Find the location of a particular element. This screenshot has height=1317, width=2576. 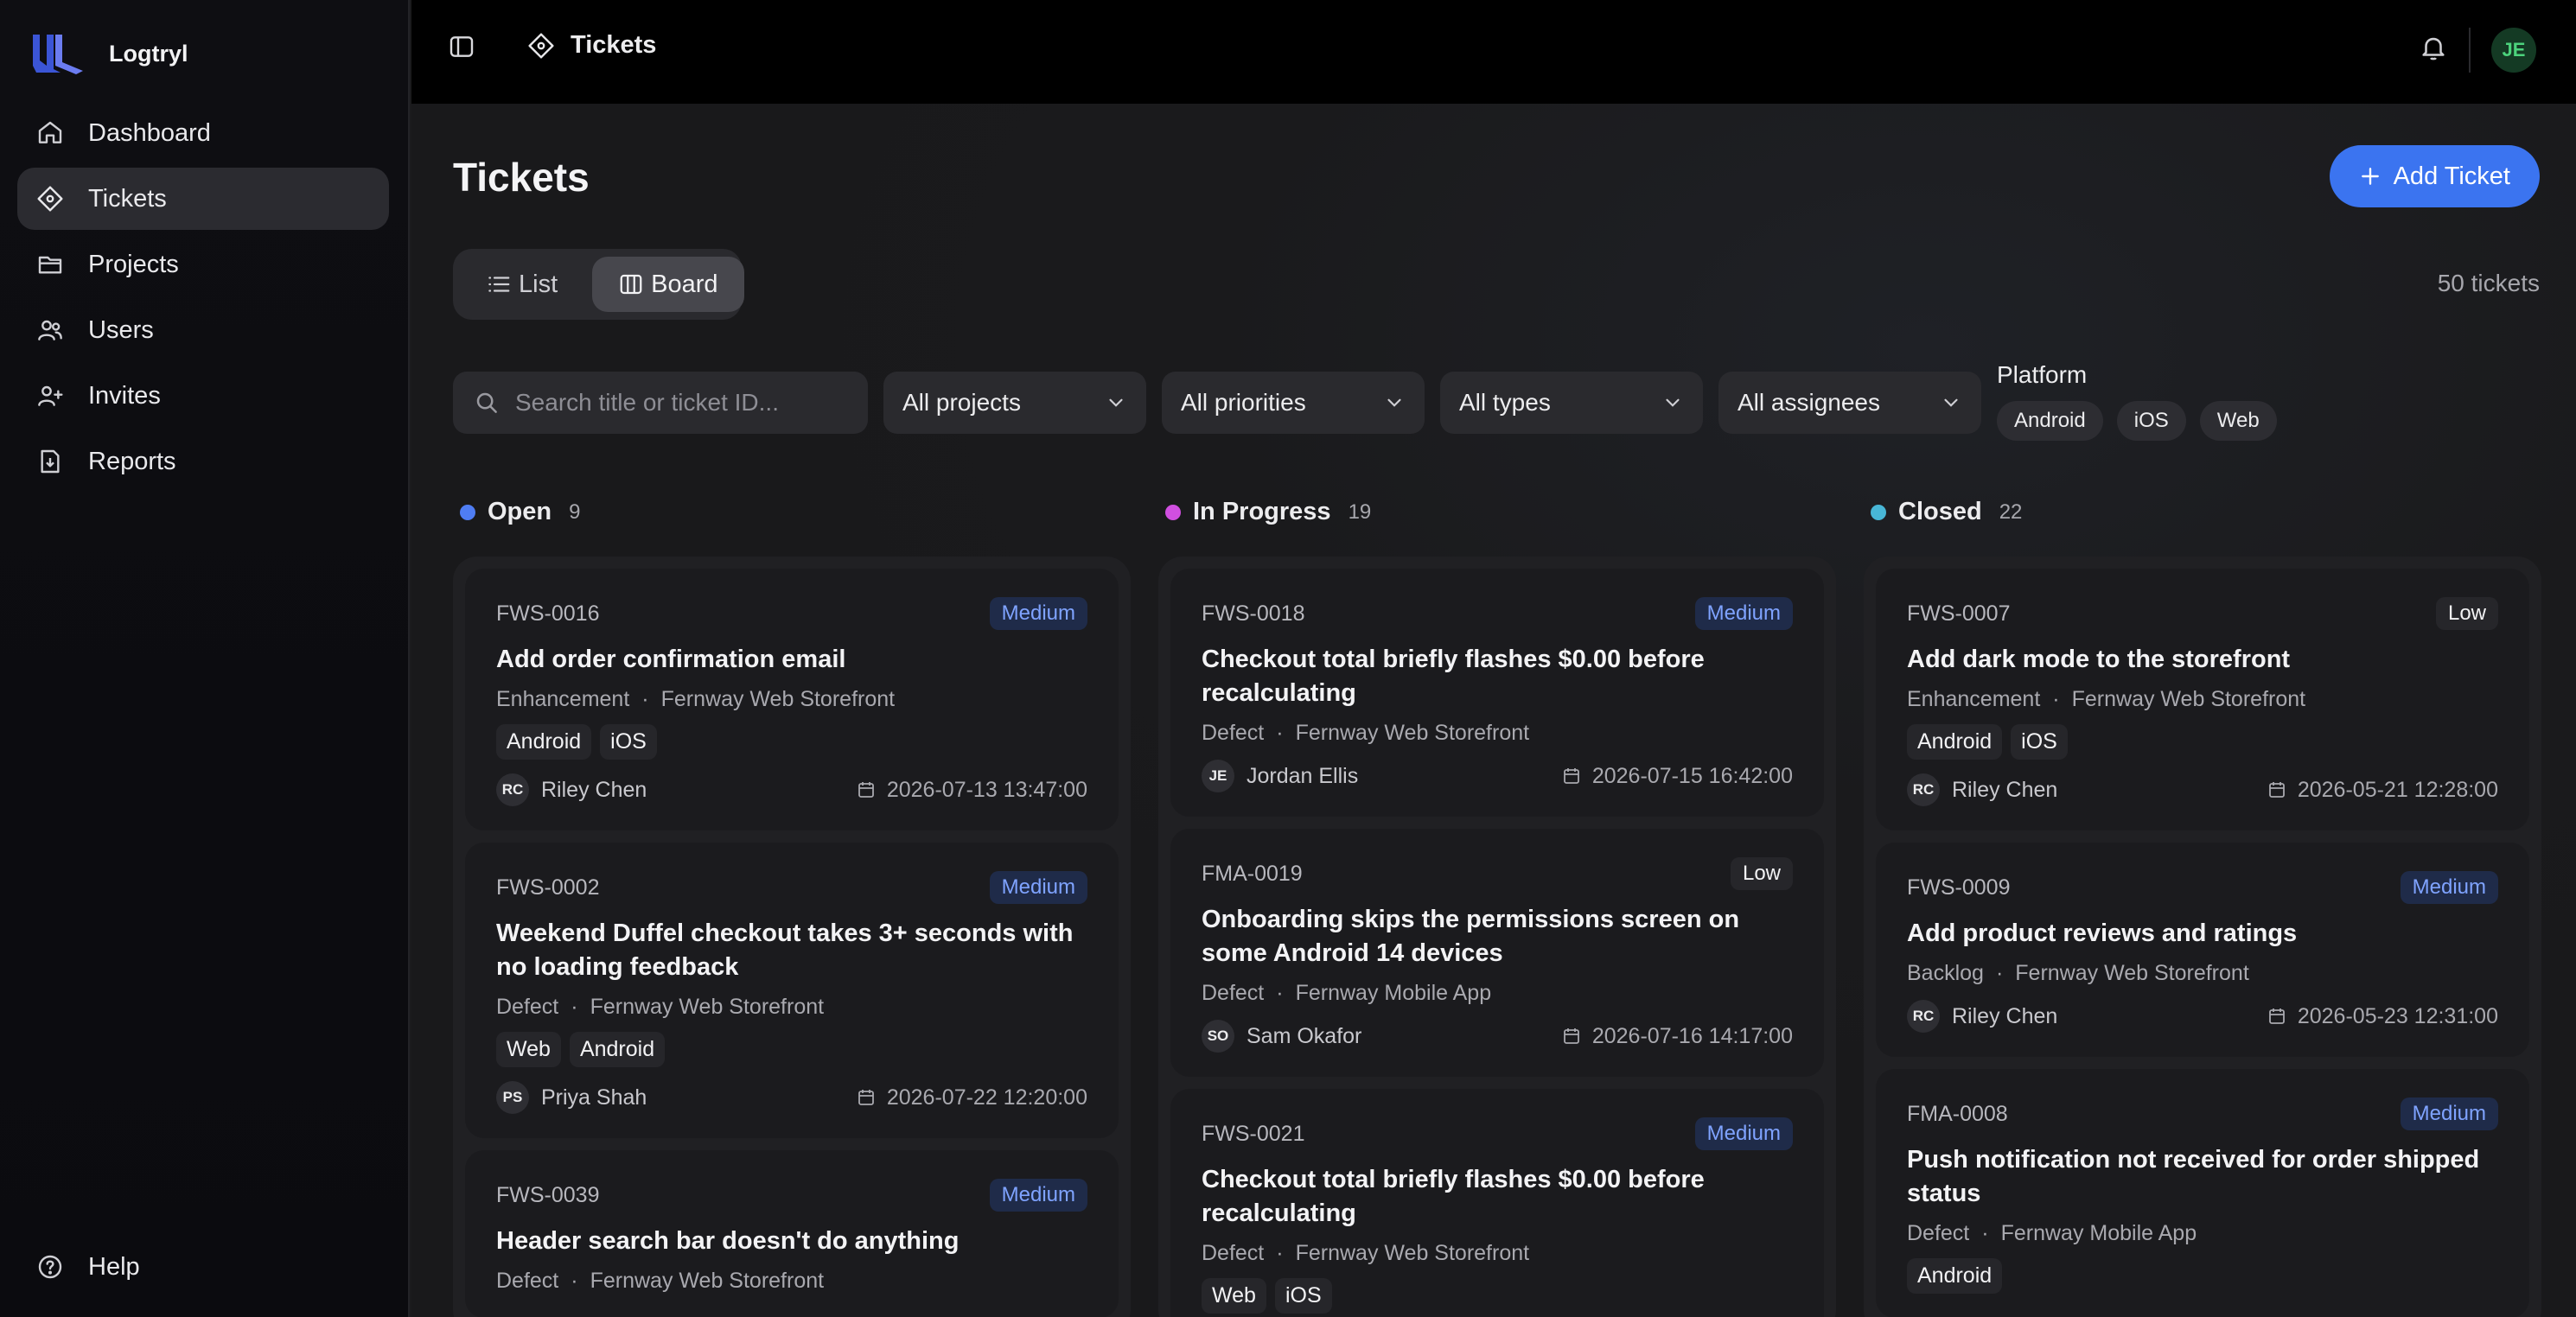

ticket-type: Defect is located at coordinates (1233, 993).